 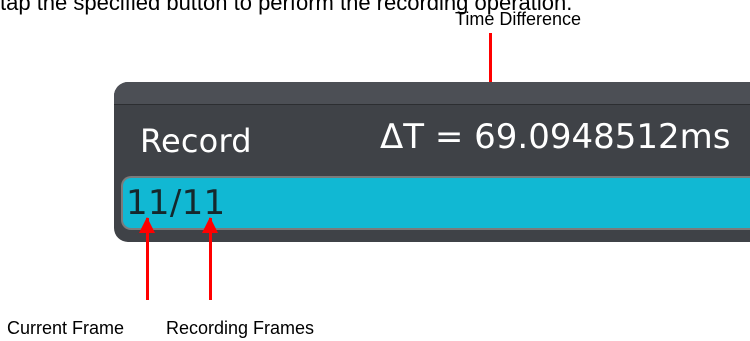 I want to click on recording-frames-arrow, so click(x=210, y=258).